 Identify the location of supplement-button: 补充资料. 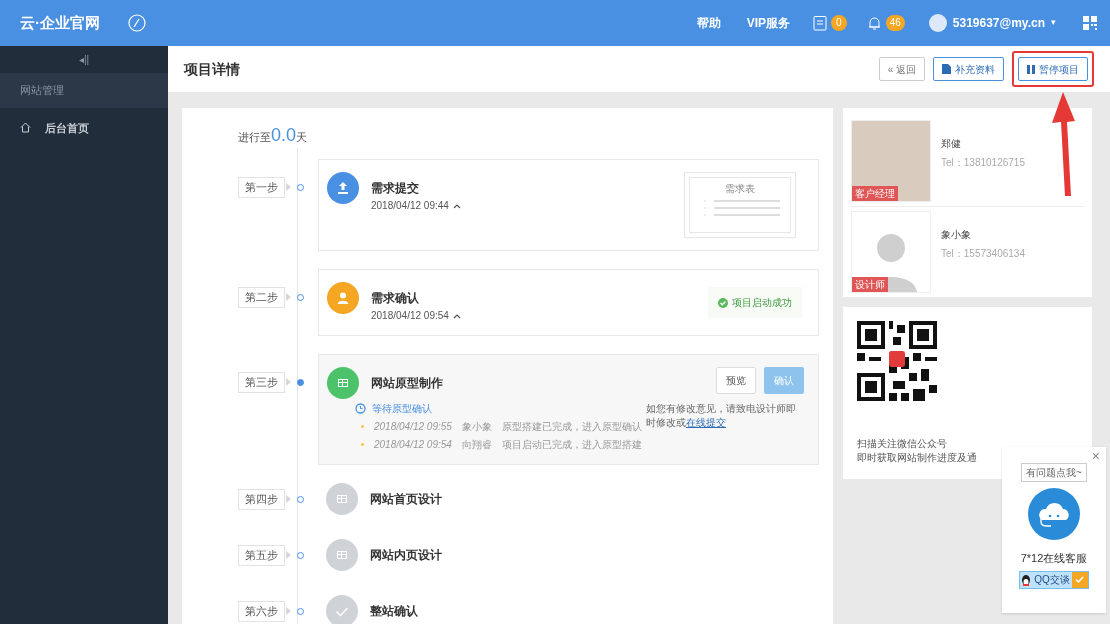
(968, 69).